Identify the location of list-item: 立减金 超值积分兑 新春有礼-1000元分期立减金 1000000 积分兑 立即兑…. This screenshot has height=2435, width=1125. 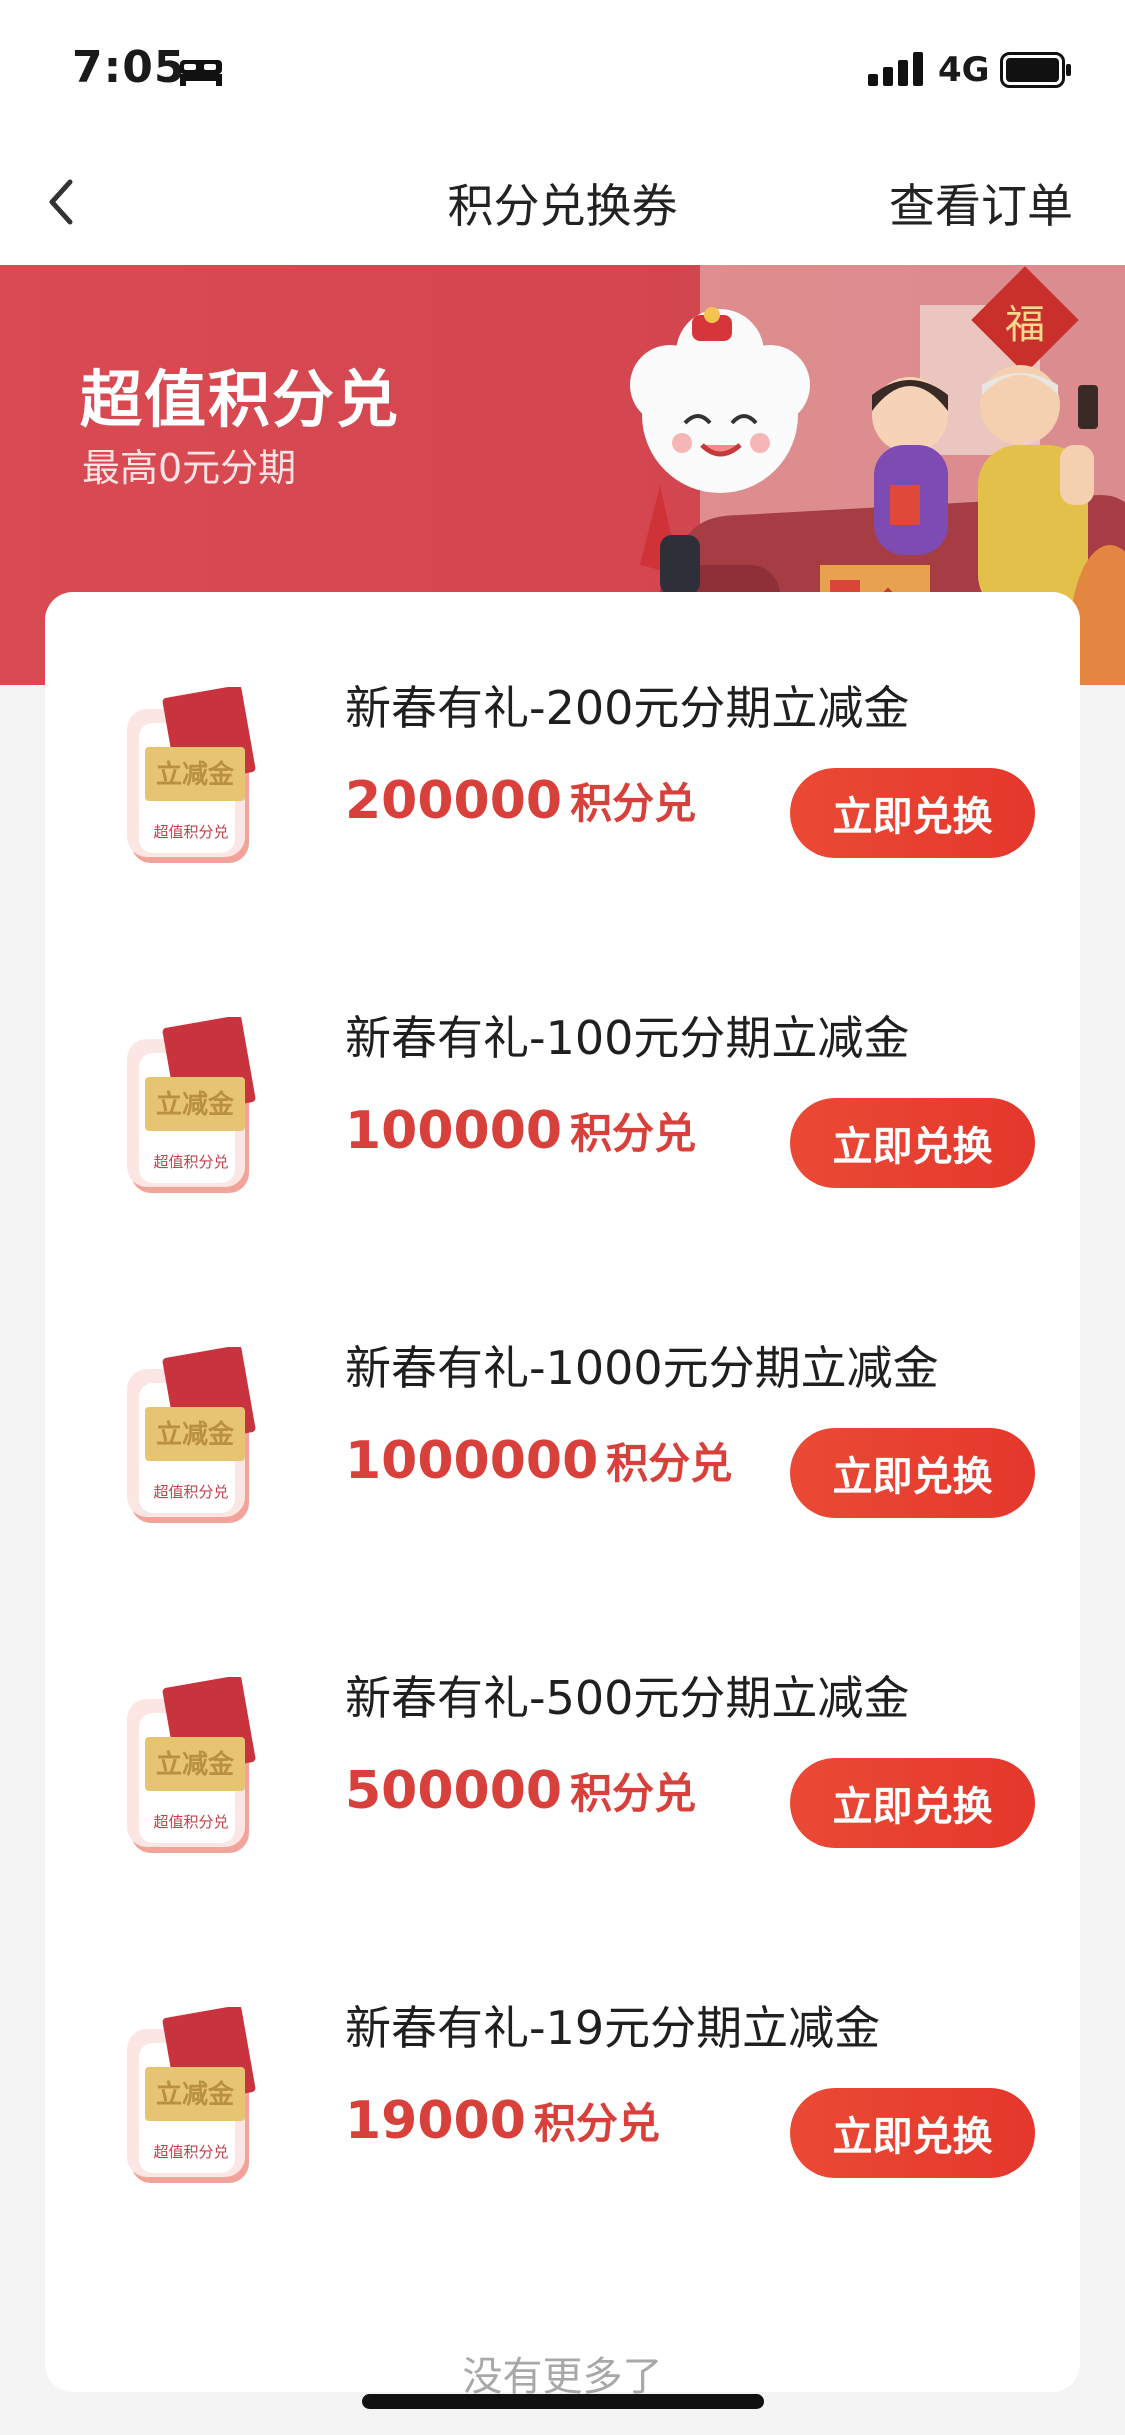
(562, 1477).